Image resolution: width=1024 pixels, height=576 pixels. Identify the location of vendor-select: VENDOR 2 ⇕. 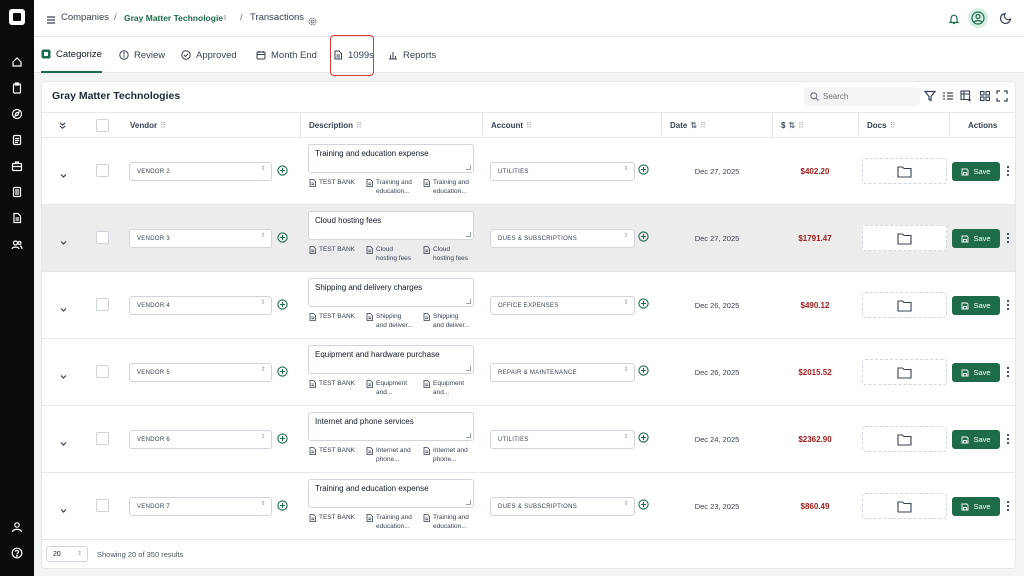
(200, 171).